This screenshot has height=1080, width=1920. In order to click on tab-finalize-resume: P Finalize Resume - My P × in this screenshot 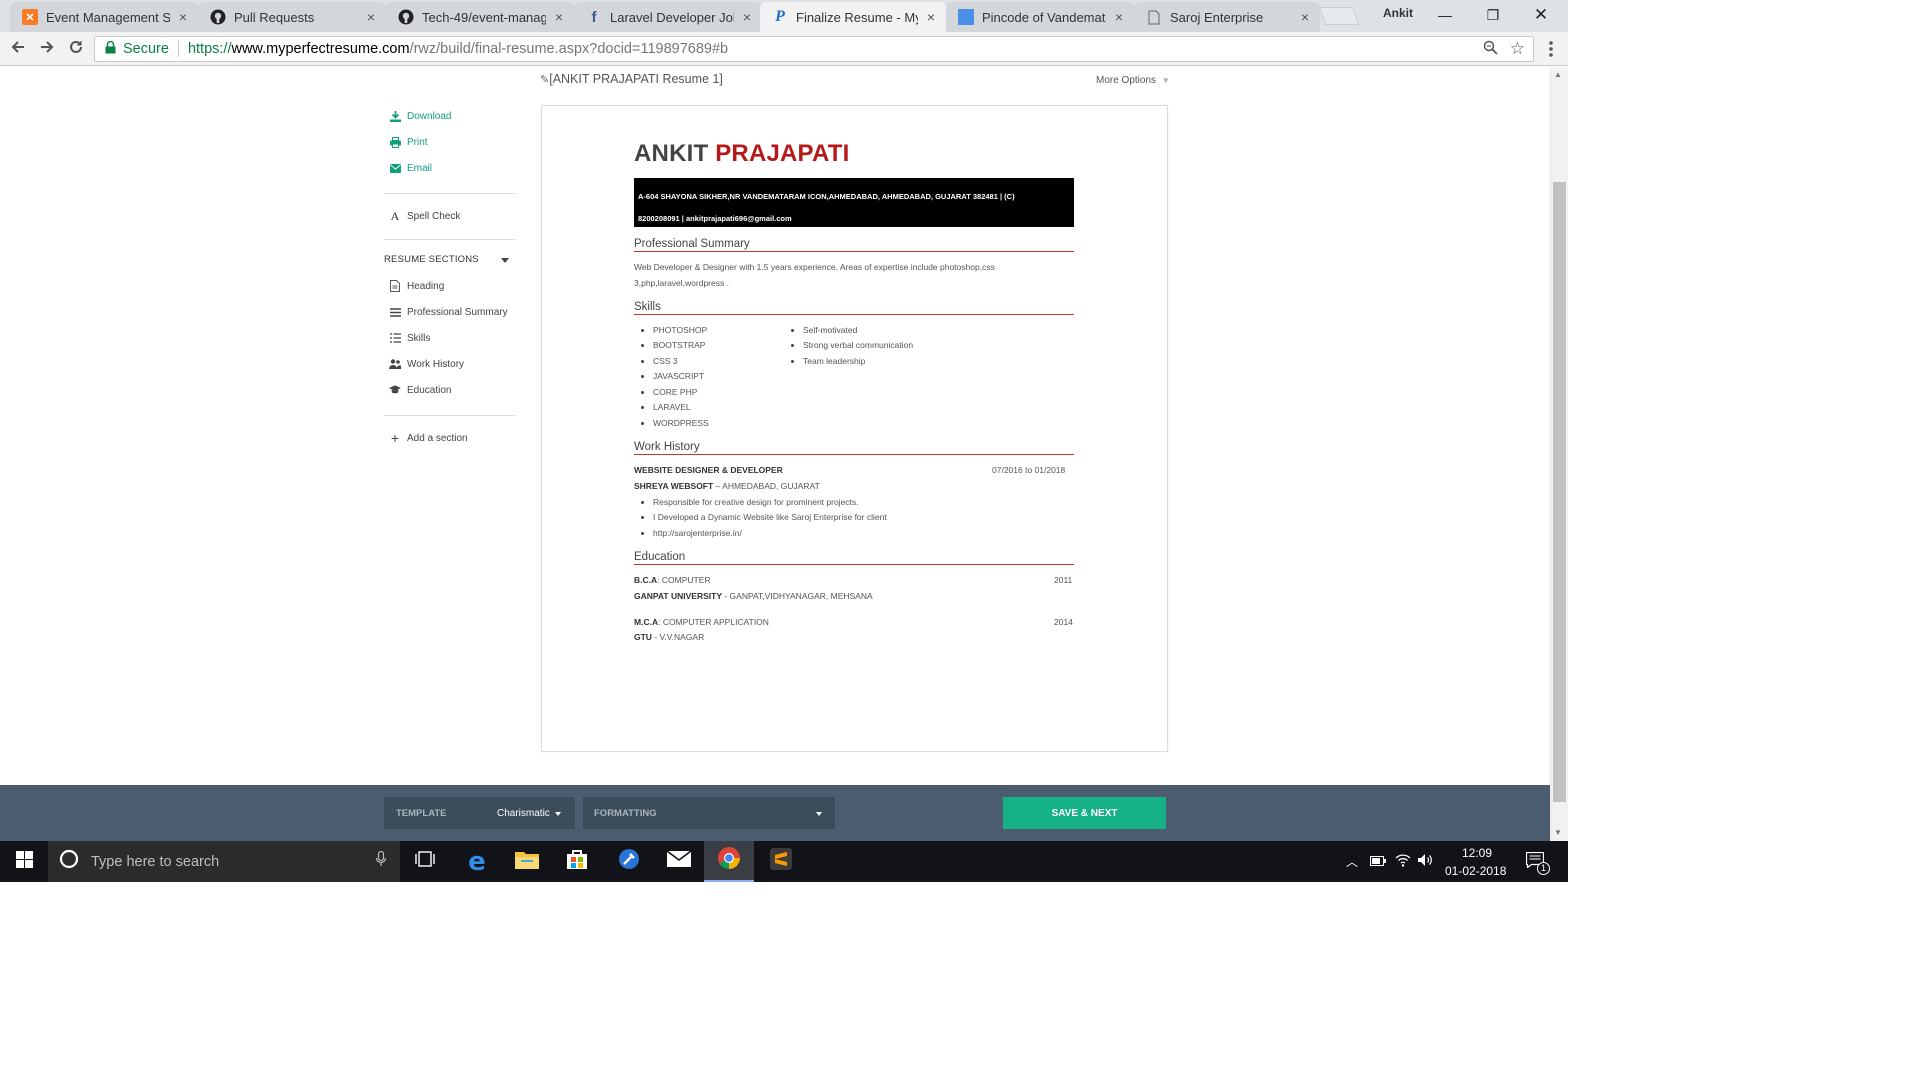, I will do `click(853, 17)`.